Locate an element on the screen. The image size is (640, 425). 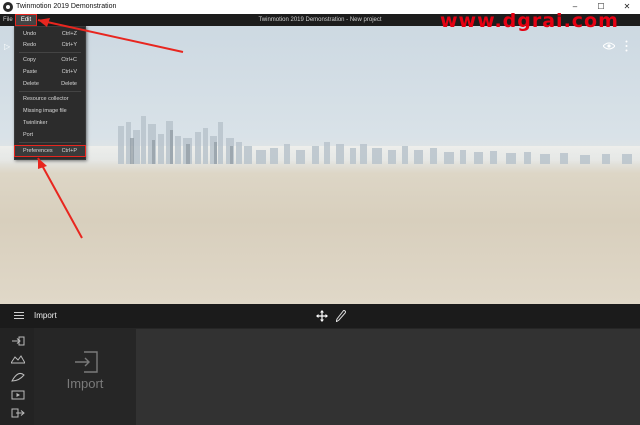
twinmotion-logo-icon is located at coordinates (8, 7).